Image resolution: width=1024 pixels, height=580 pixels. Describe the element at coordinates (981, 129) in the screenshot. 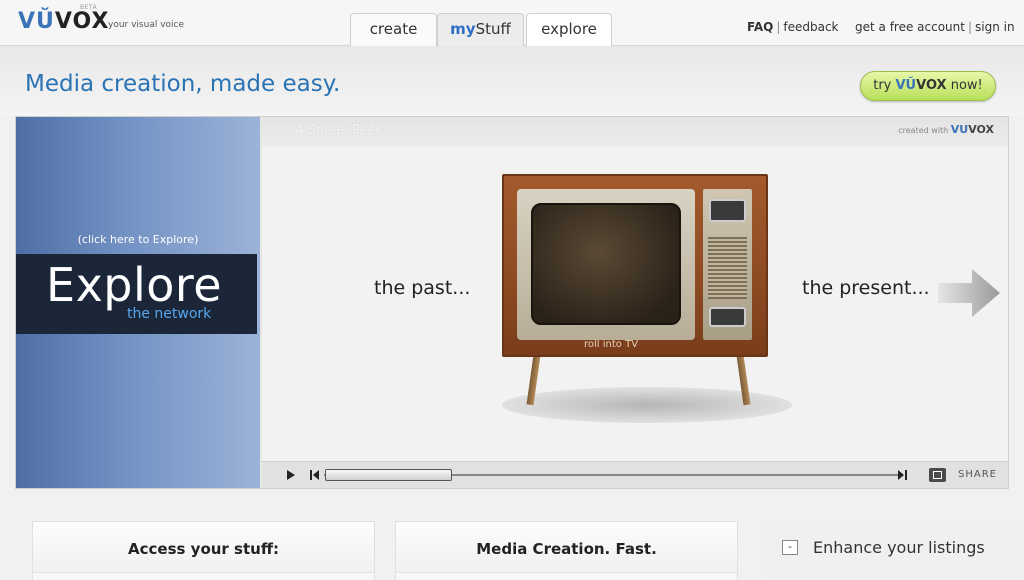

I see `credit-brand-rest: VOX` at that location.